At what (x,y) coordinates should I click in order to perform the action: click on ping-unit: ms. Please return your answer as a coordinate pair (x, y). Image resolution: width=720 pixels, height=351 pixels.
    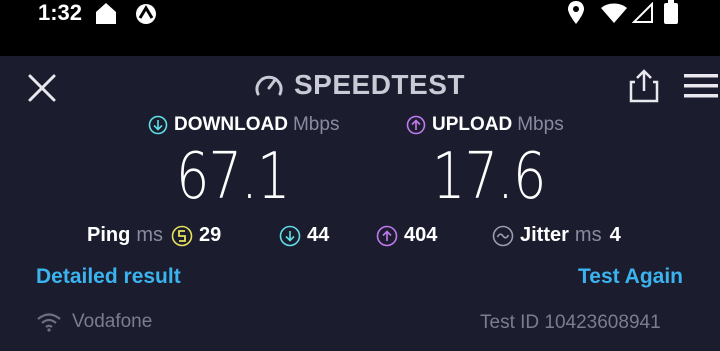
    Looking at the image, I should click on (150, 235).